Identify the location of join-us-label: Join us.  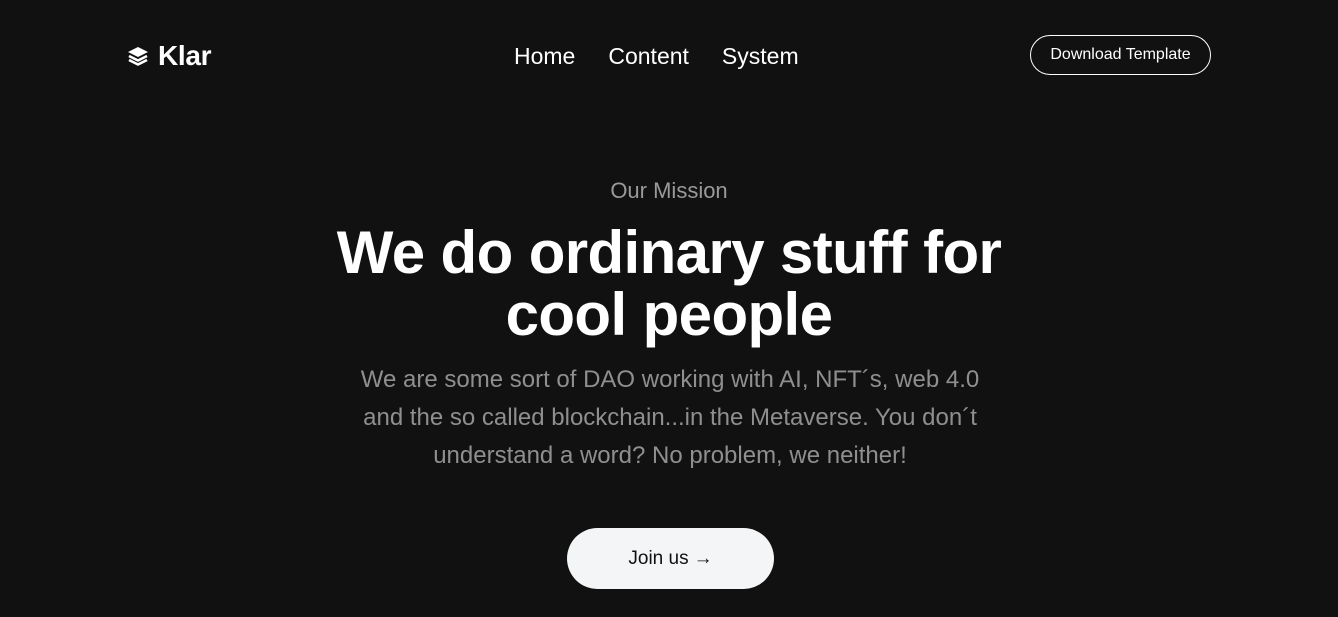
(658, 558).